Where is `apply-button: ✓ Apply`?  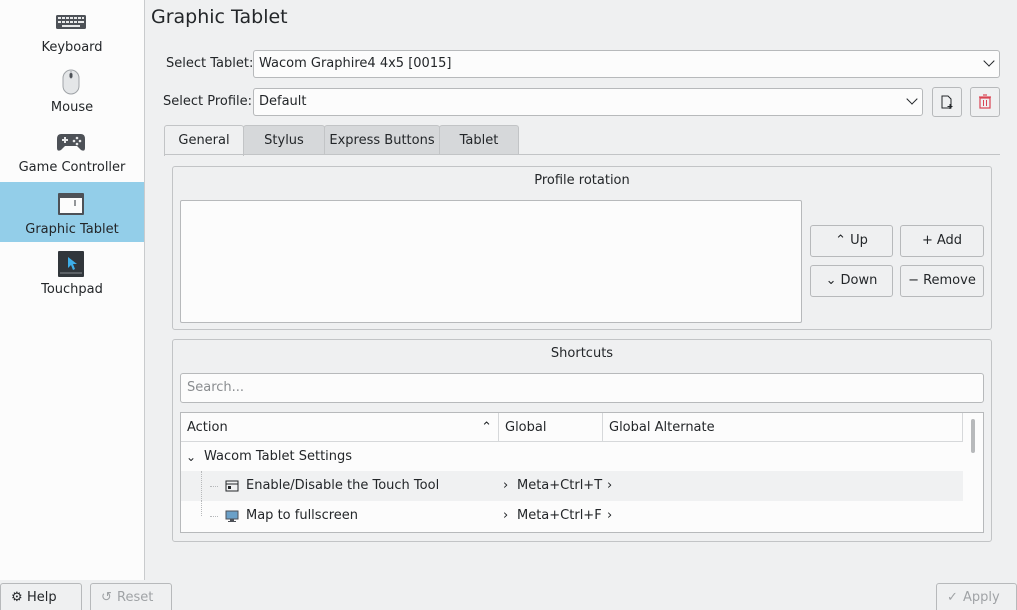
apply-button: ✓ Apply is located at coordinates (976, 596).